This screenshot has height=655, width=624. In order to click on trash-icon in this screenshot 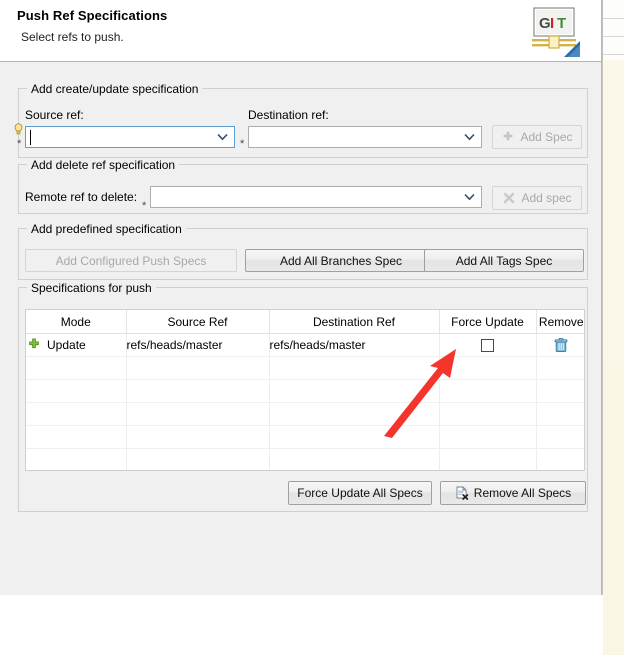, I will do `click(561, 344)`.